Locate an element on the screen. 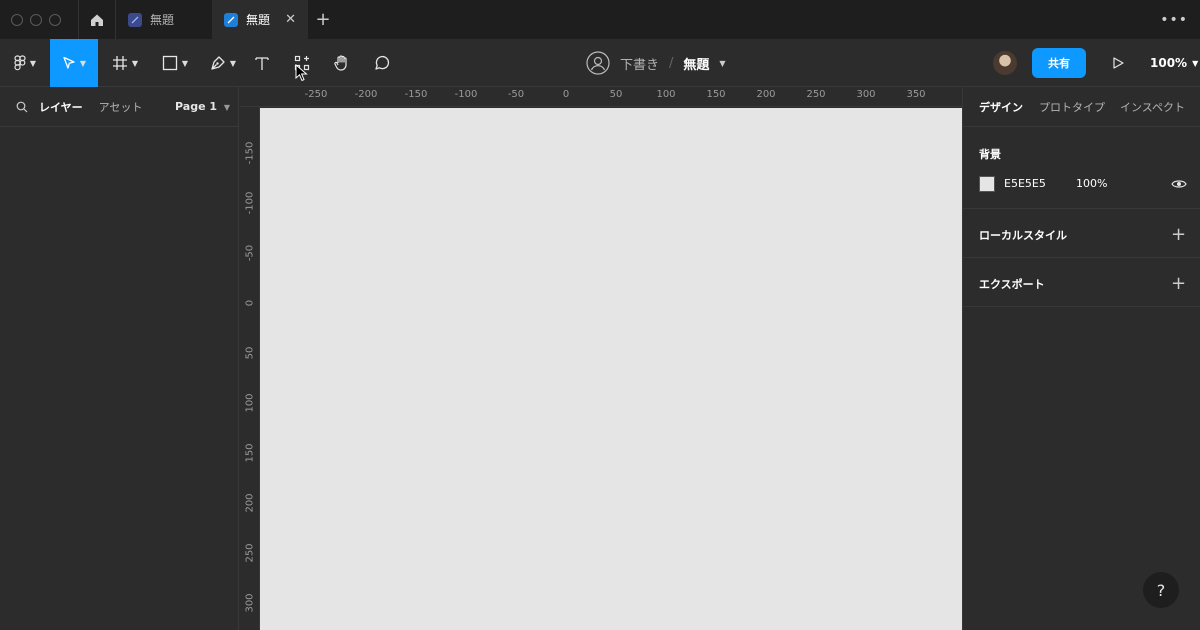  comment-icon is located at coordinates (382, 62).